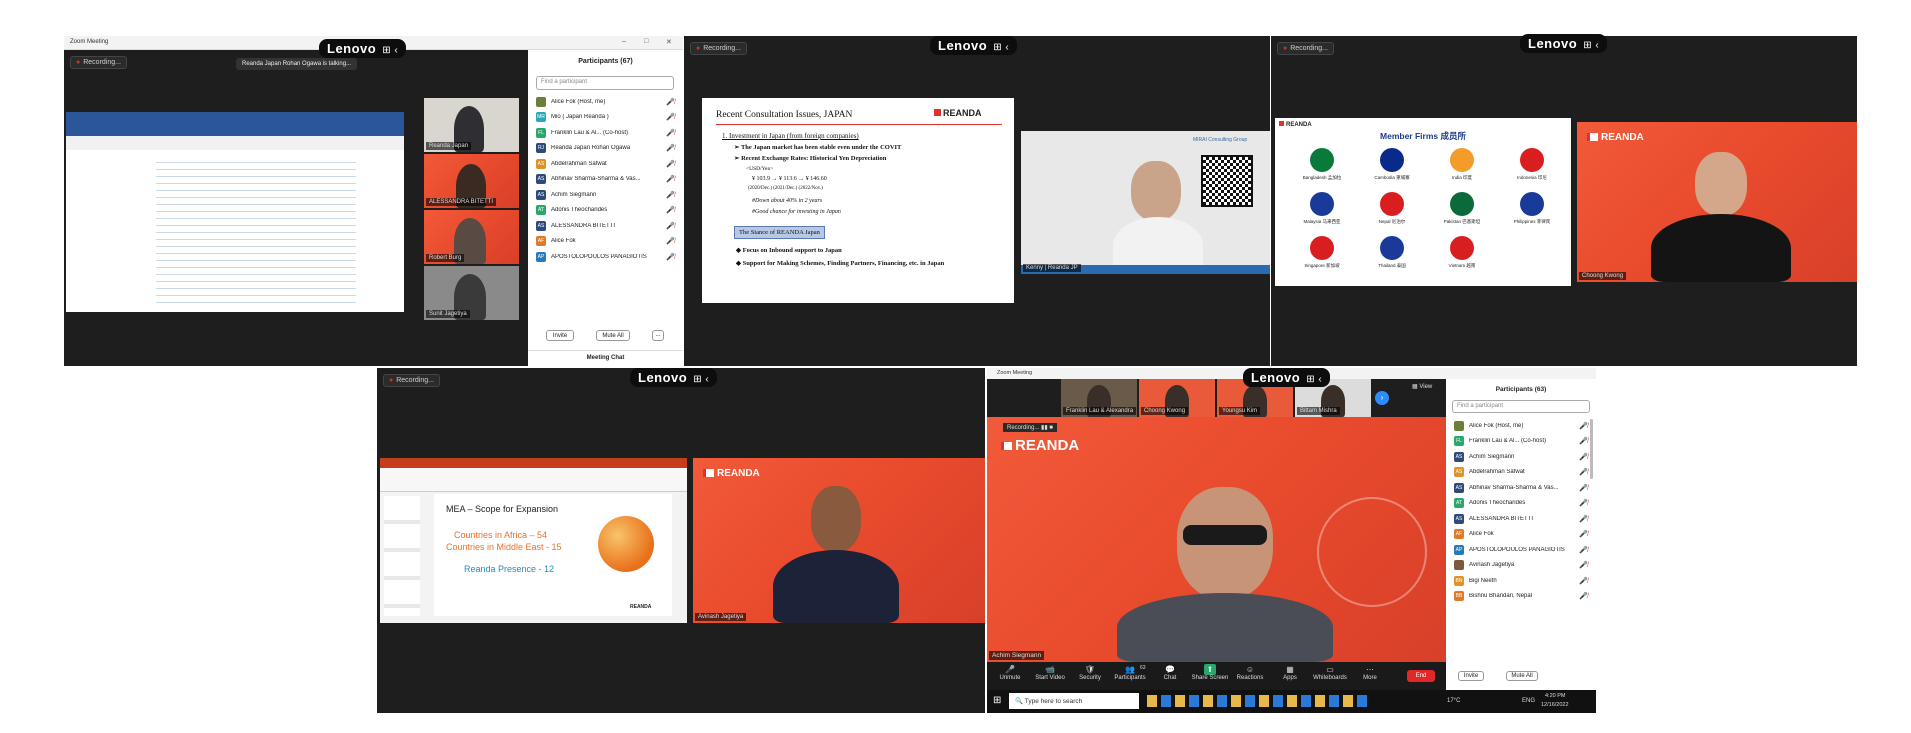 The height and width of the screenshot is (733, 1911). I want to click on video-thumb-3: Robert Burg, so click(471, 237).